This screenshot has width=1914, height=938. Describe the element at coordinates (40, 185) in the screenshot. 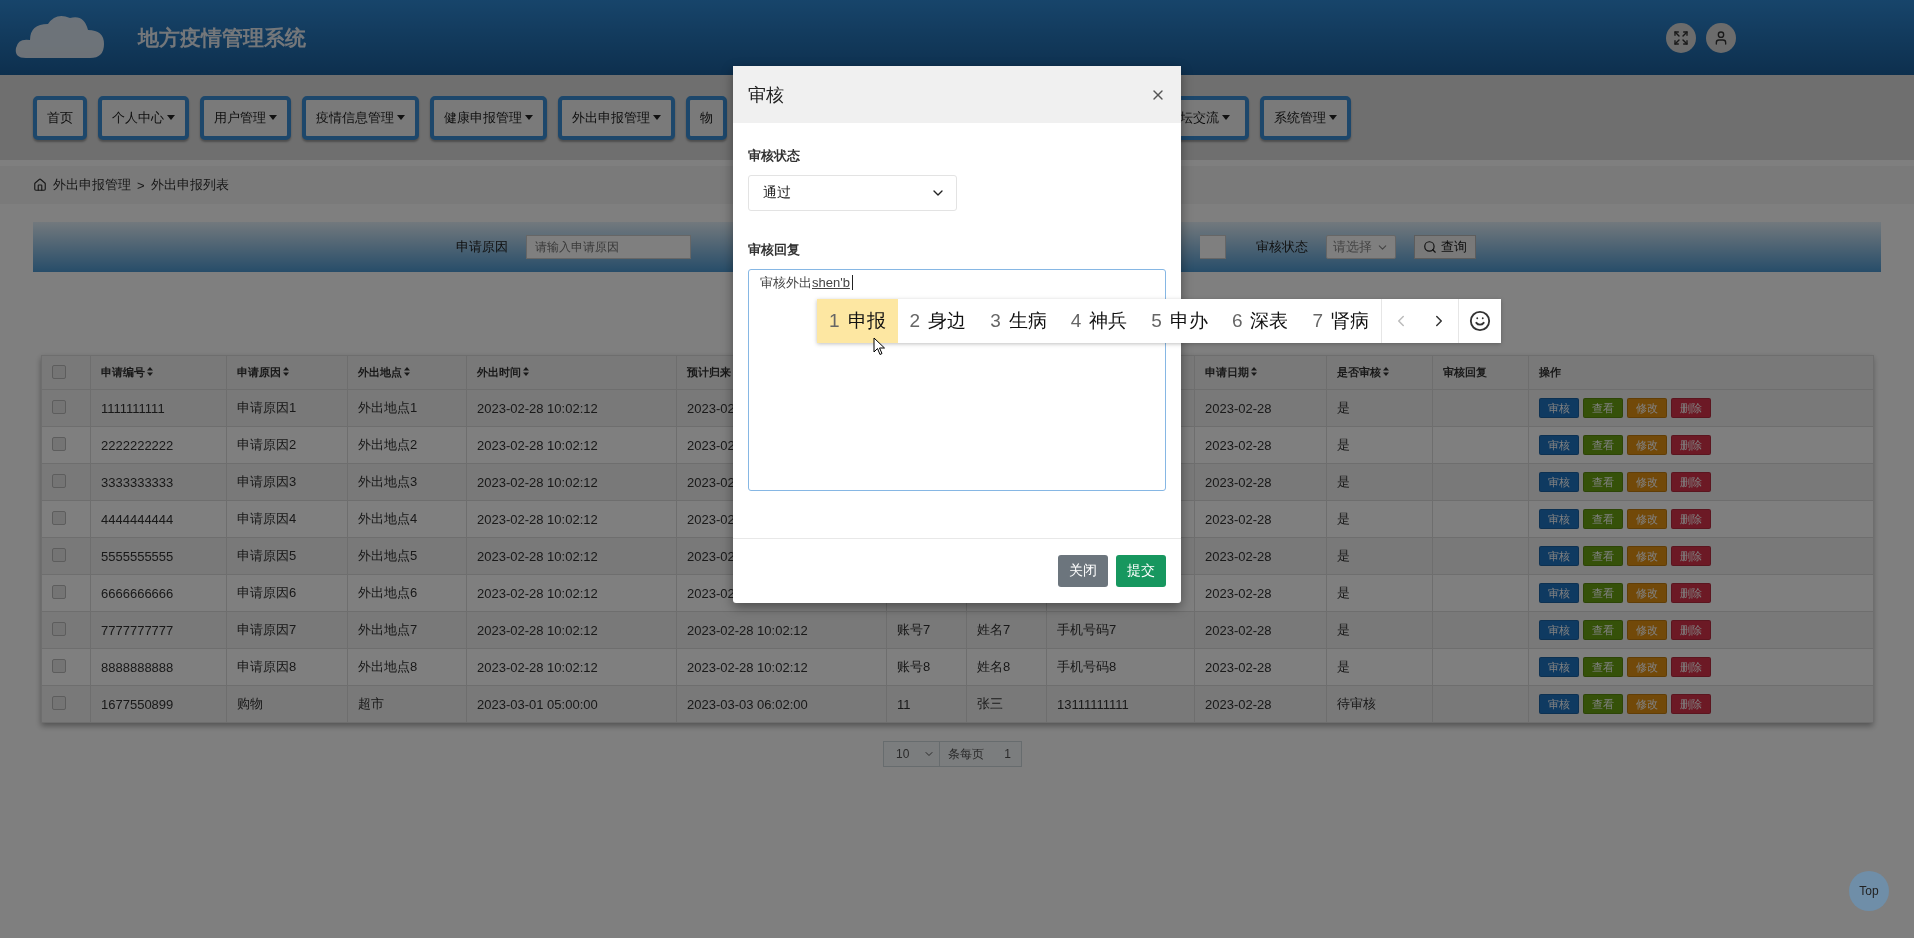

I see `home-icon` at that location.